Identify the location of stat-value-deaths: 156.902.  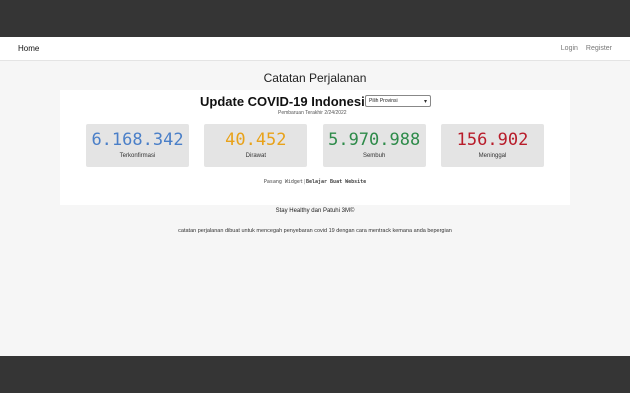
(492, 140).